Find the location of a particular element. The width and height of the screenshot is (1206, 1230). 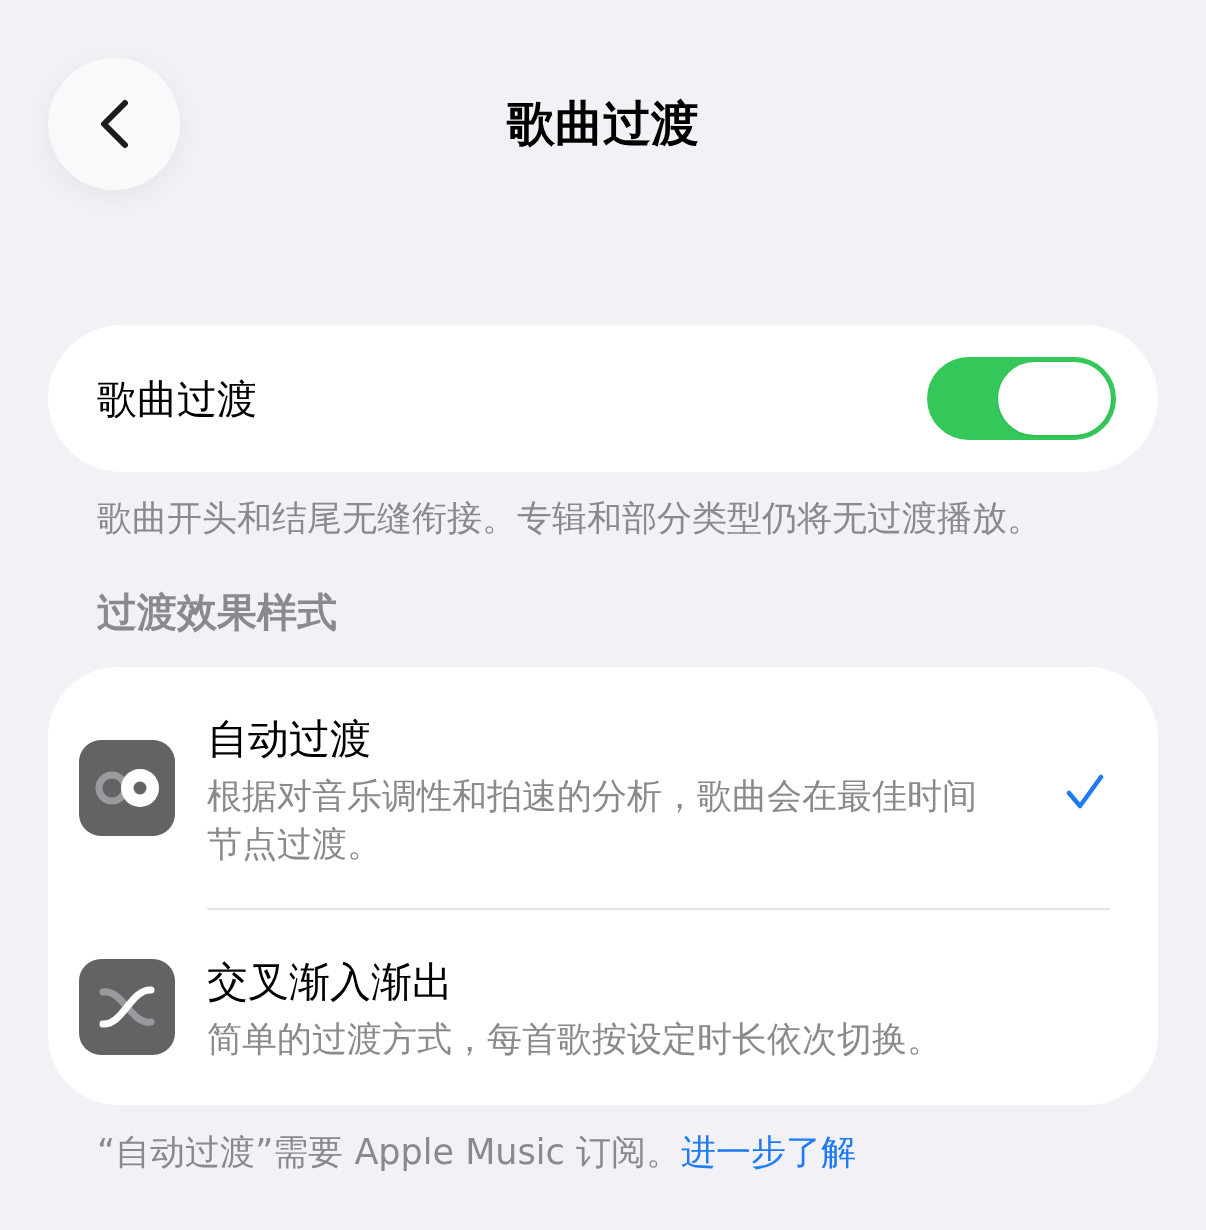

footer-text: 歌曲开头和结尾无缝衔接。专辑和部分类型仍将无过渡播放。 is located at coordinates (569, 518).